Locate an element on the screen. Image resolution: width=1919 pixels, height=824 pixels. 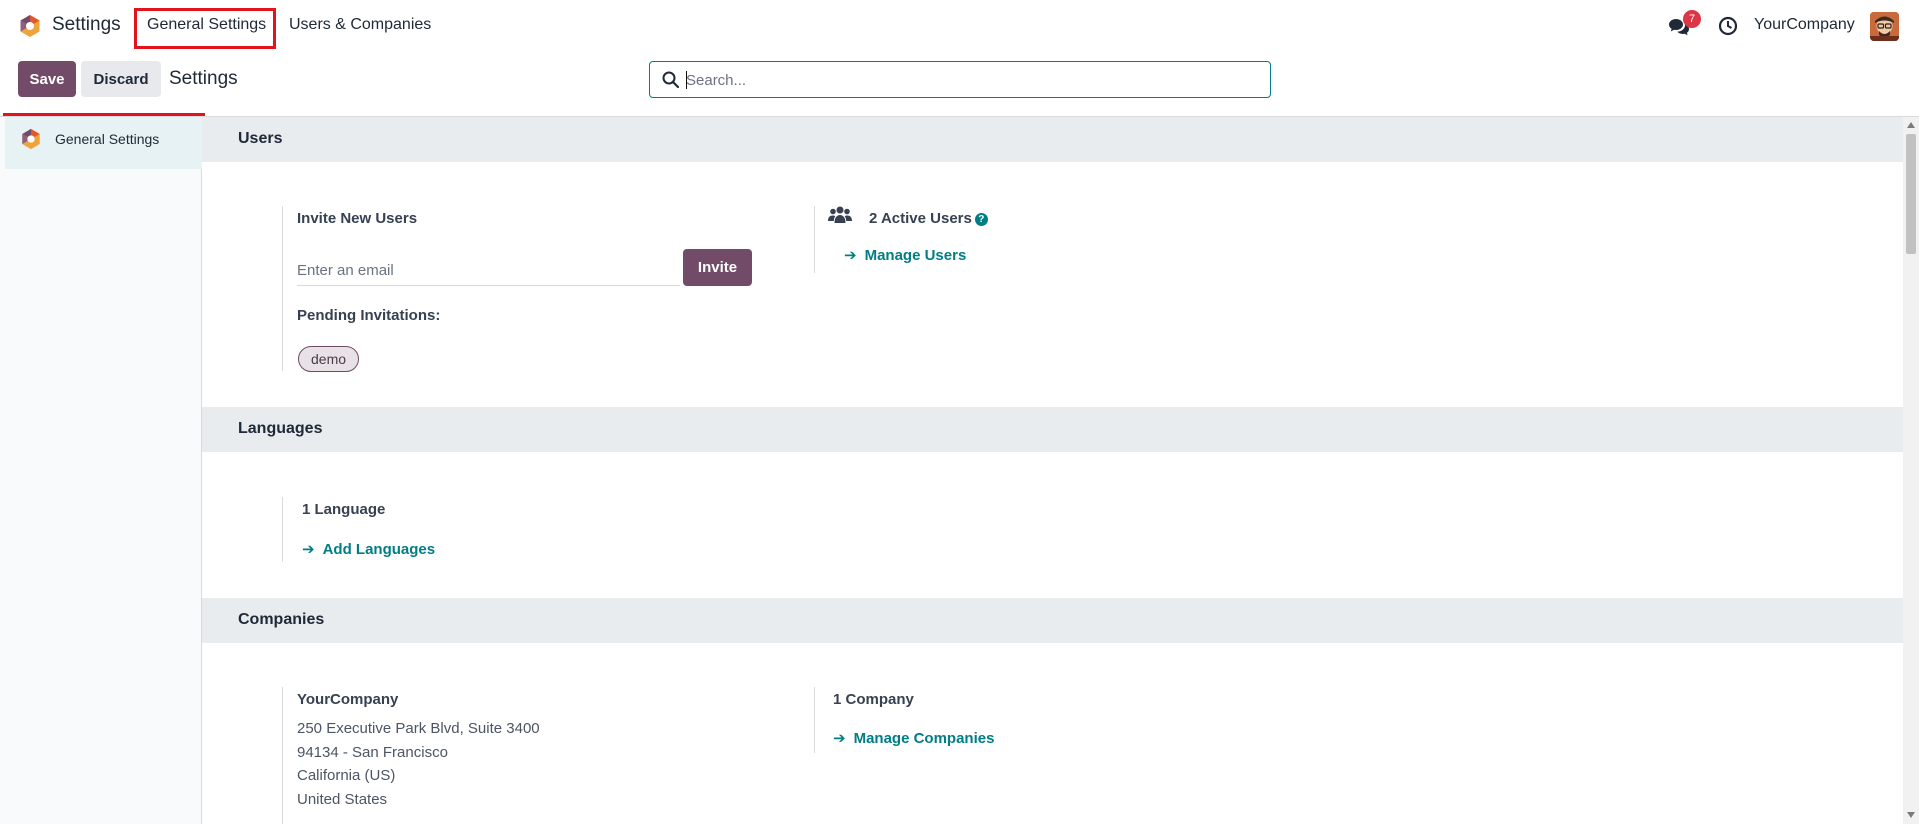
breadcrumb-title: Settings is located at coordinates (203, 78).